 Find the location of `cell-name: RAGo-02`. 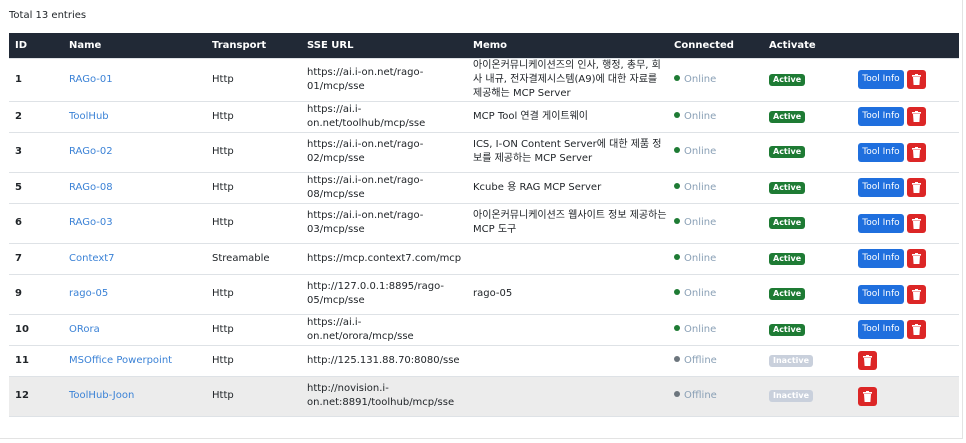

cell-name: RAGo-02 is located at coordinates (134, 151).